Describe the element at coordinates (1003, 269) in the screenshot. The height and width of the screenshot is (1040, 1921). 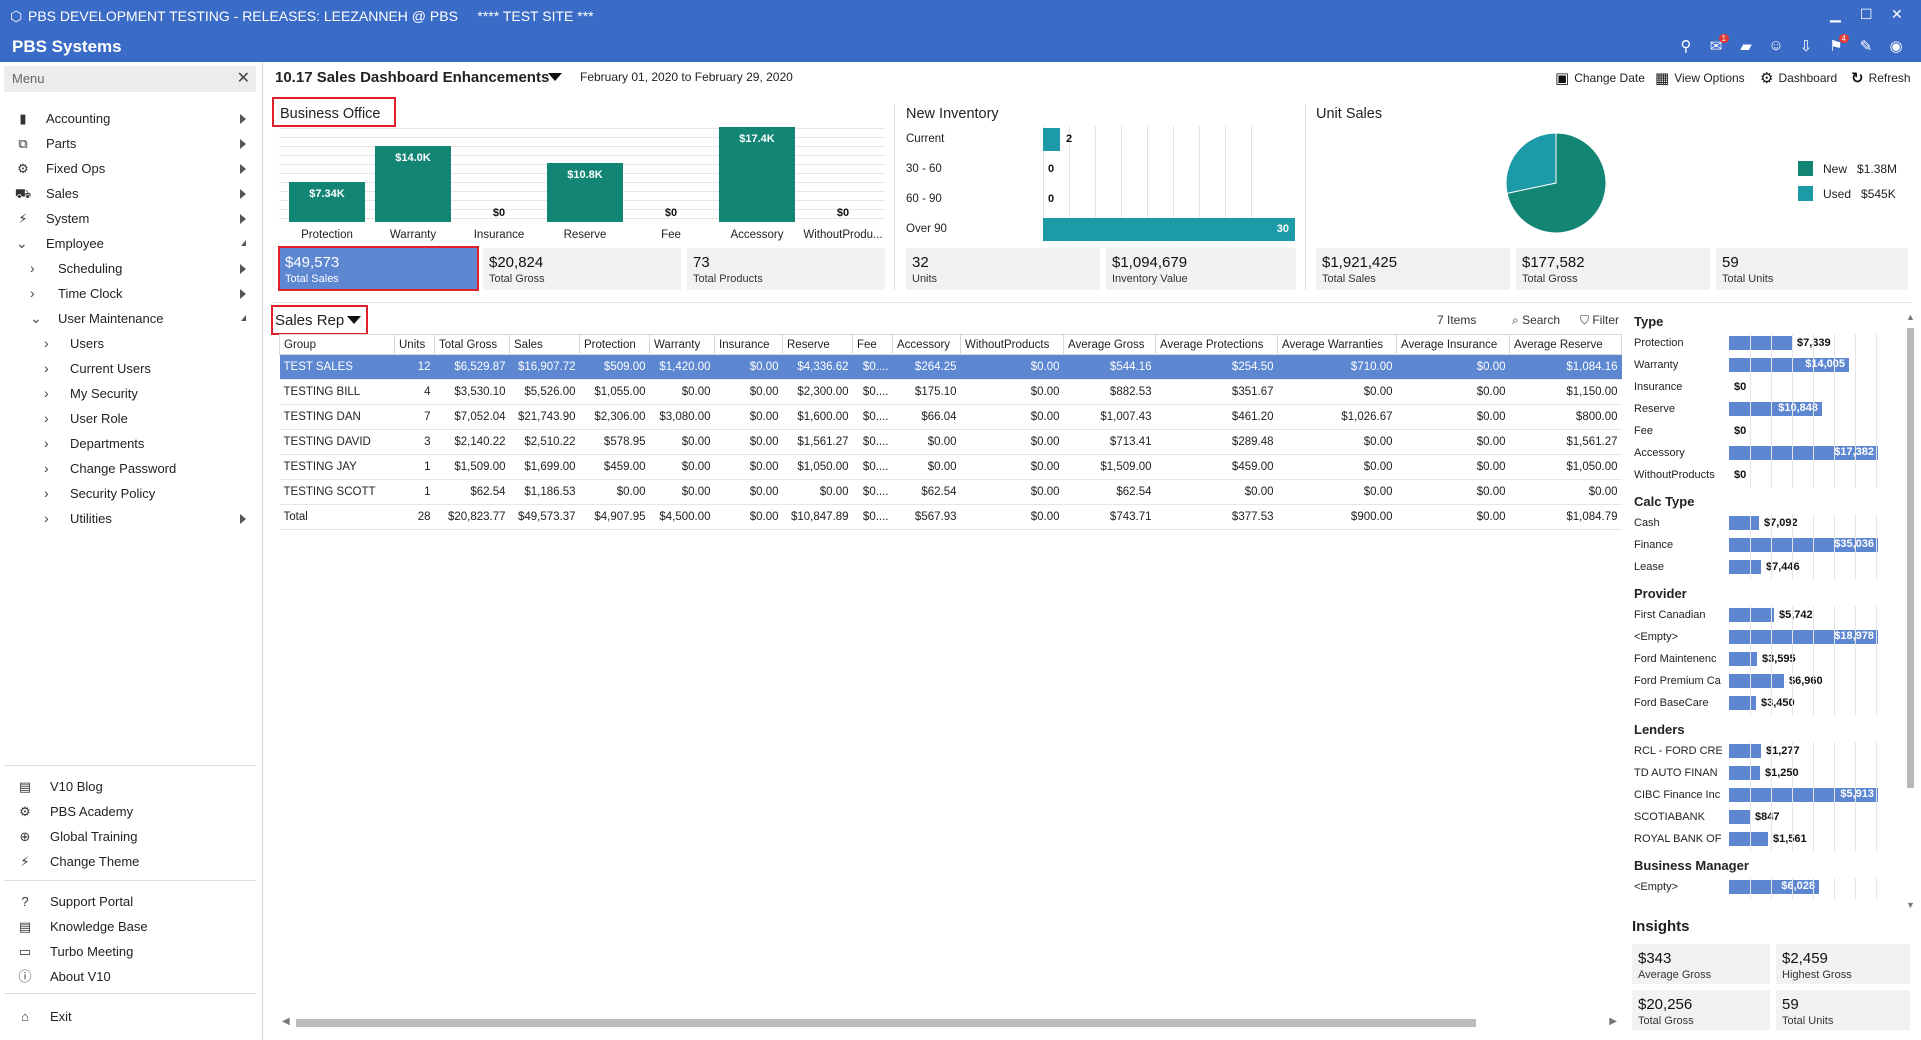
I see `stat-units: 32 Units` at that location.